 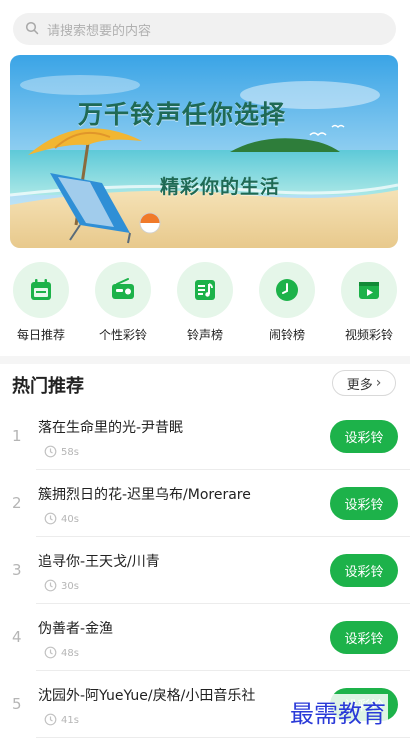 I want to click on chevron-right-icon: ›, so click(x=378, y=383).